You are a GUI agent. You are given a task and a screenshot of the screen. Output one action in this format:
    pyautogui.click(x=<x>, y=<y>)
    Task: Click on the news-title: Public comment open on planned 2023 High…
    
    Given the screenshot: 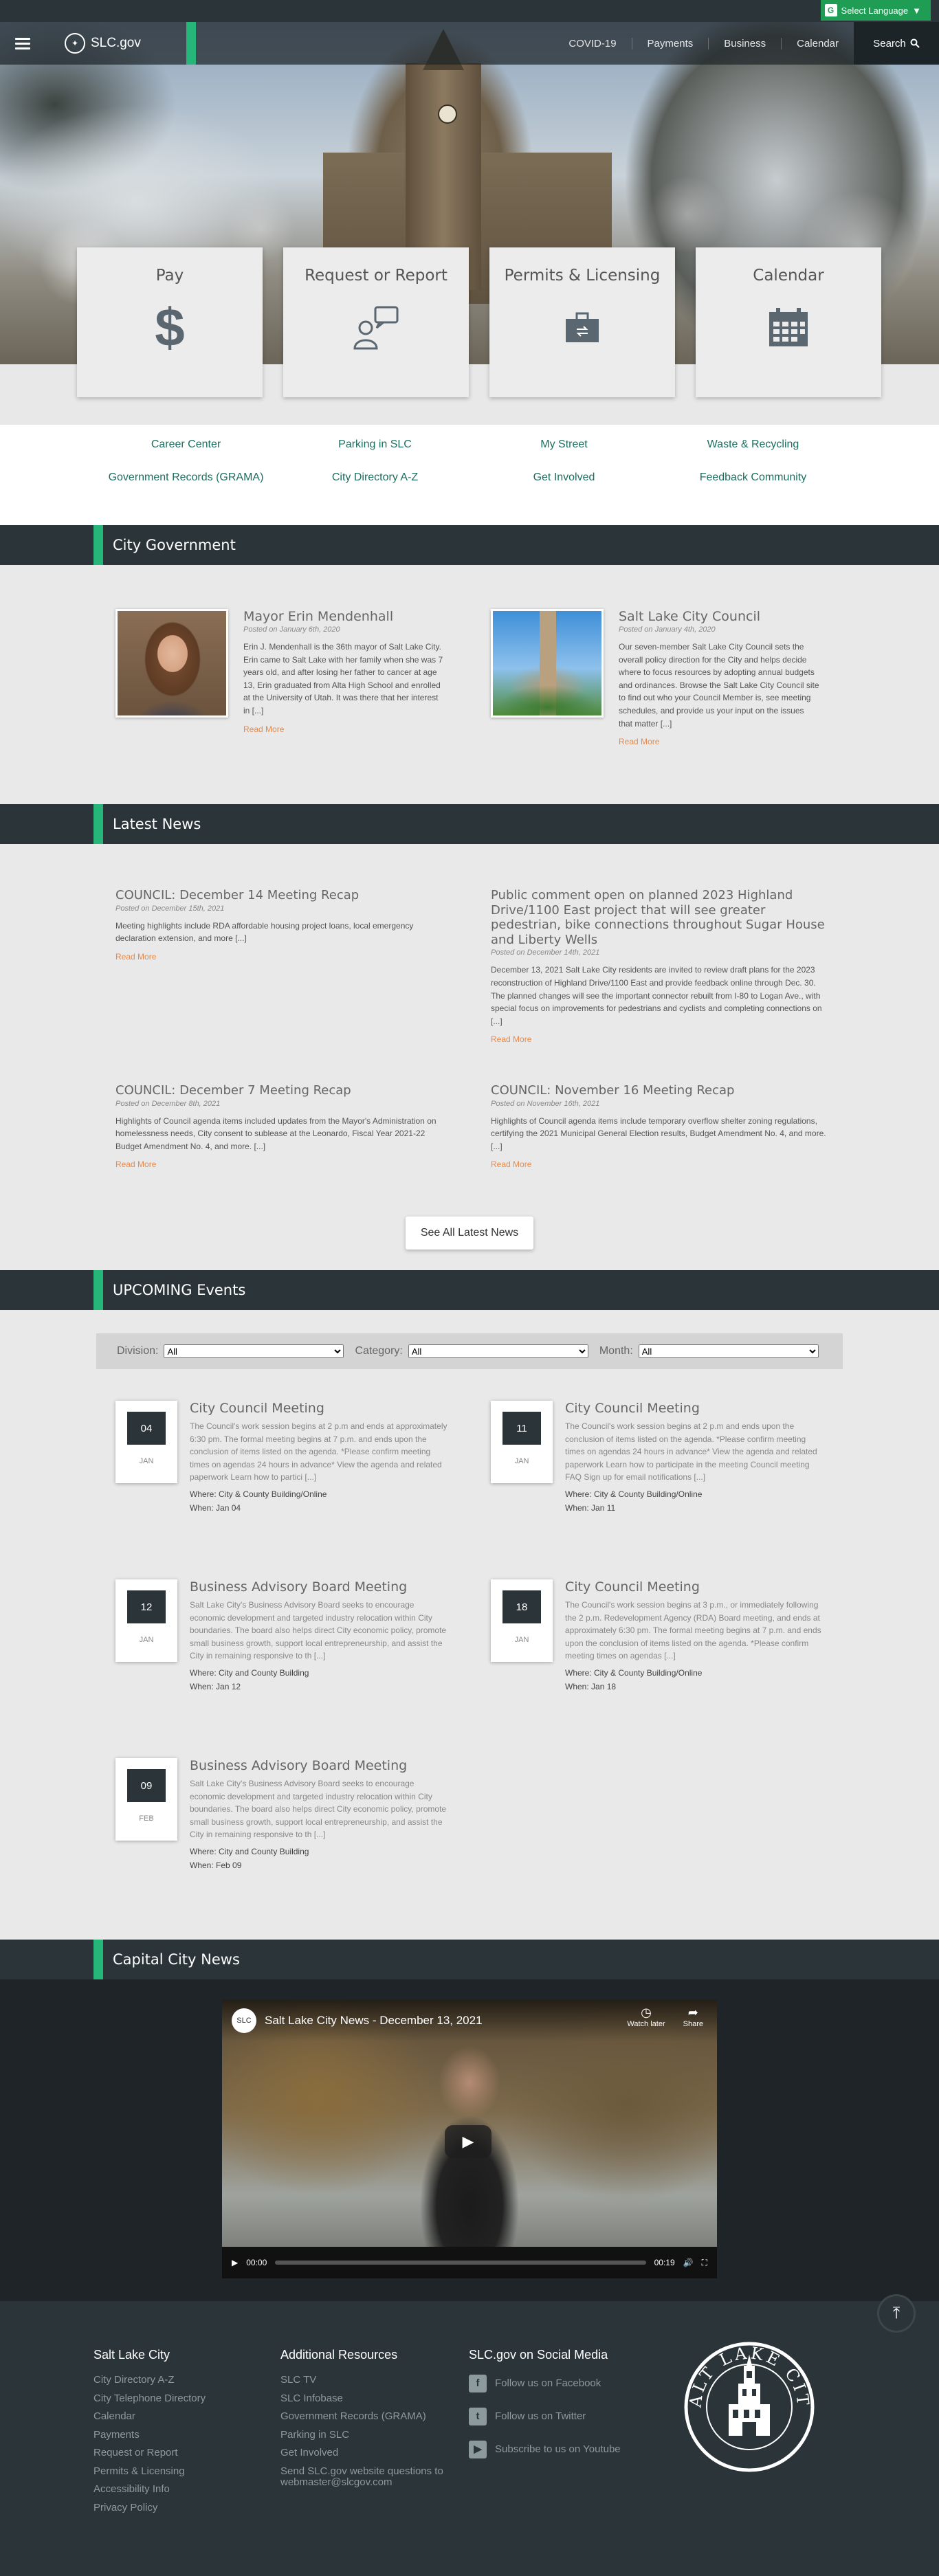 What is the action you would take?
    pyautogui.click(x=659, y=917)
    